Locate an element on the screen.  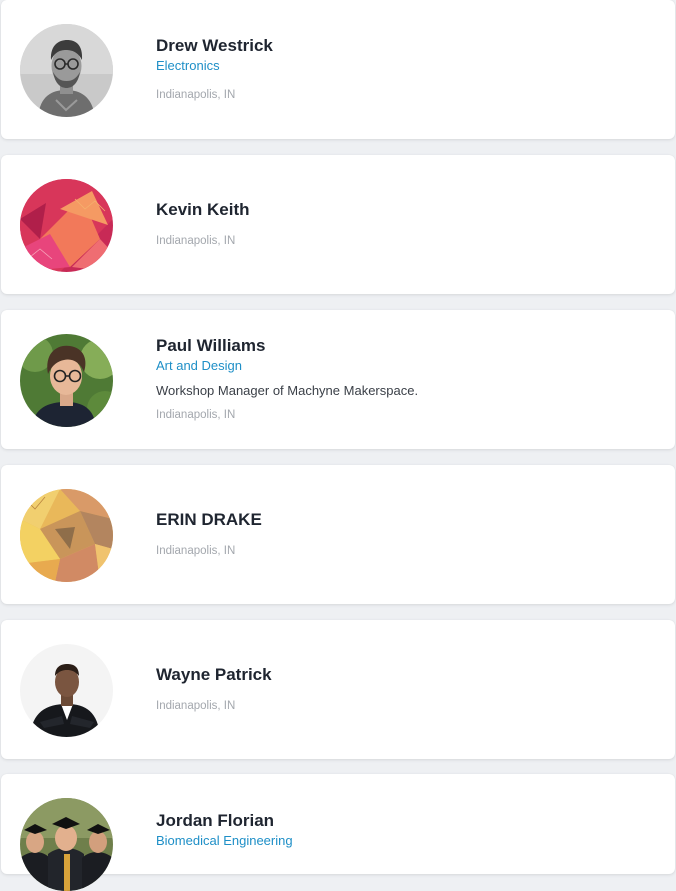
group-photo-icon is located at coordinates (66, 844).